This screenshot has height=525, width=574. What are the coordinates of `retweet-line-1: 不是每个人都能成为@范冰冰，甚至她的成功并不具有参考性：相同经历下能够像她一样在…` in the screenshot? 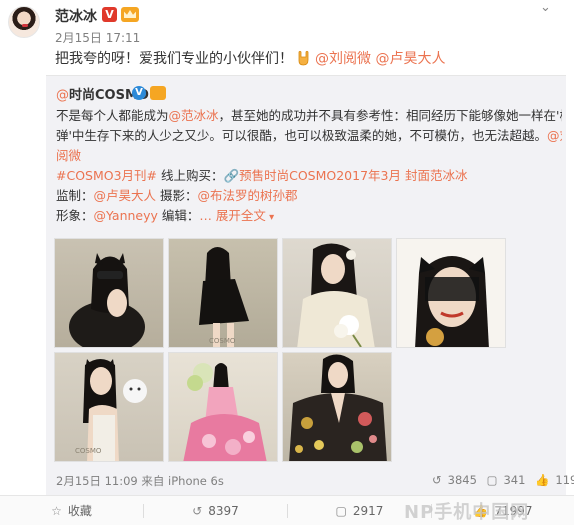 It's located at (309, 116).